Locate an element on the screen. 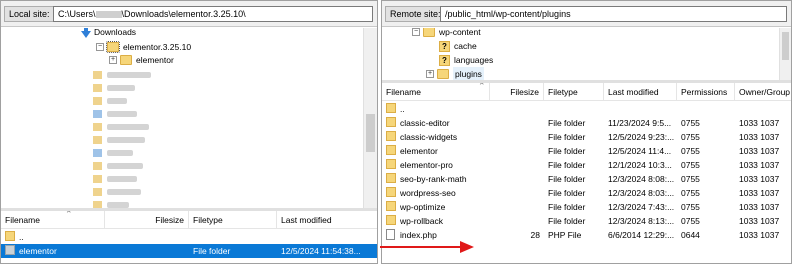 This screenshot has height=264, width=792. list-item-owner is located at coordinates (763, 109).